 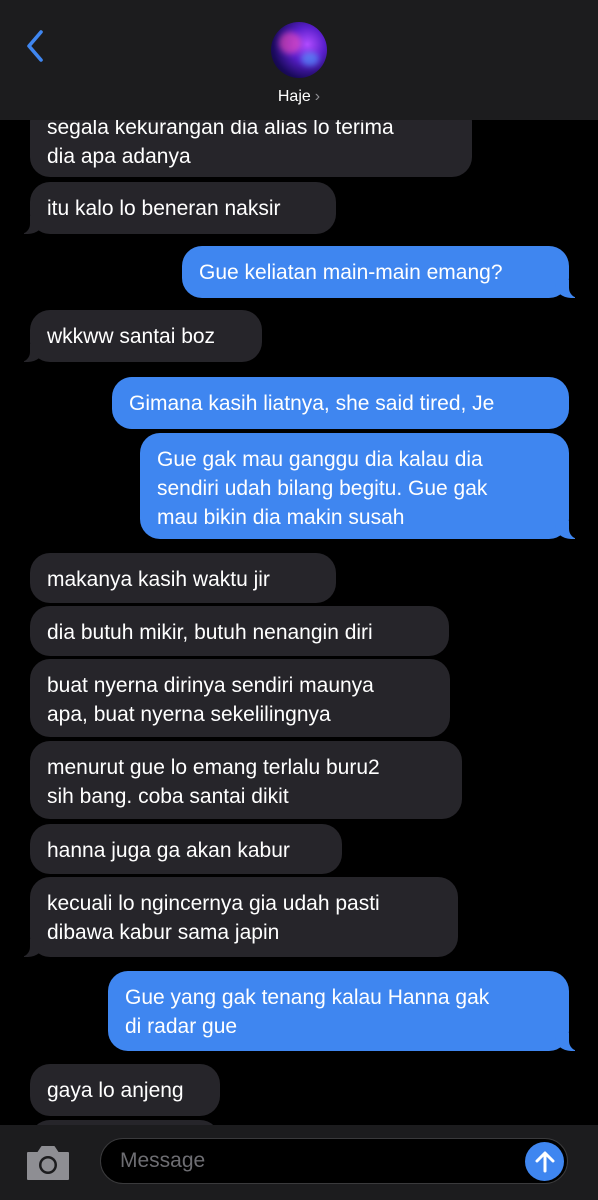 What do you see at coordinates (164, 208) in the screenshot?
I see `message-line: itu kalo lo beneran naksir` at bounding box center [164, 208].